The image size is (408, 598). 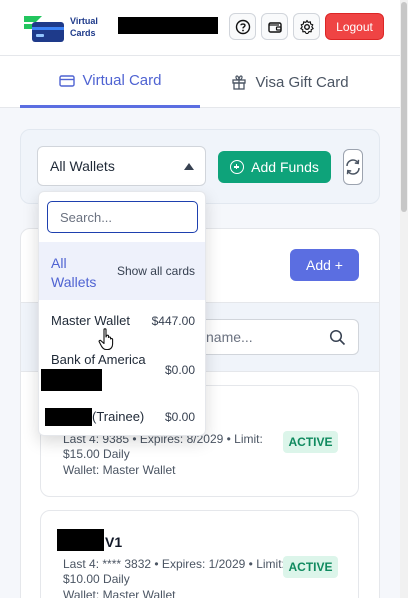 What do you see at coordinates (404, 107) in the screenshot?
I see `scrollbar-thumb` at bounding box center [404, 107].